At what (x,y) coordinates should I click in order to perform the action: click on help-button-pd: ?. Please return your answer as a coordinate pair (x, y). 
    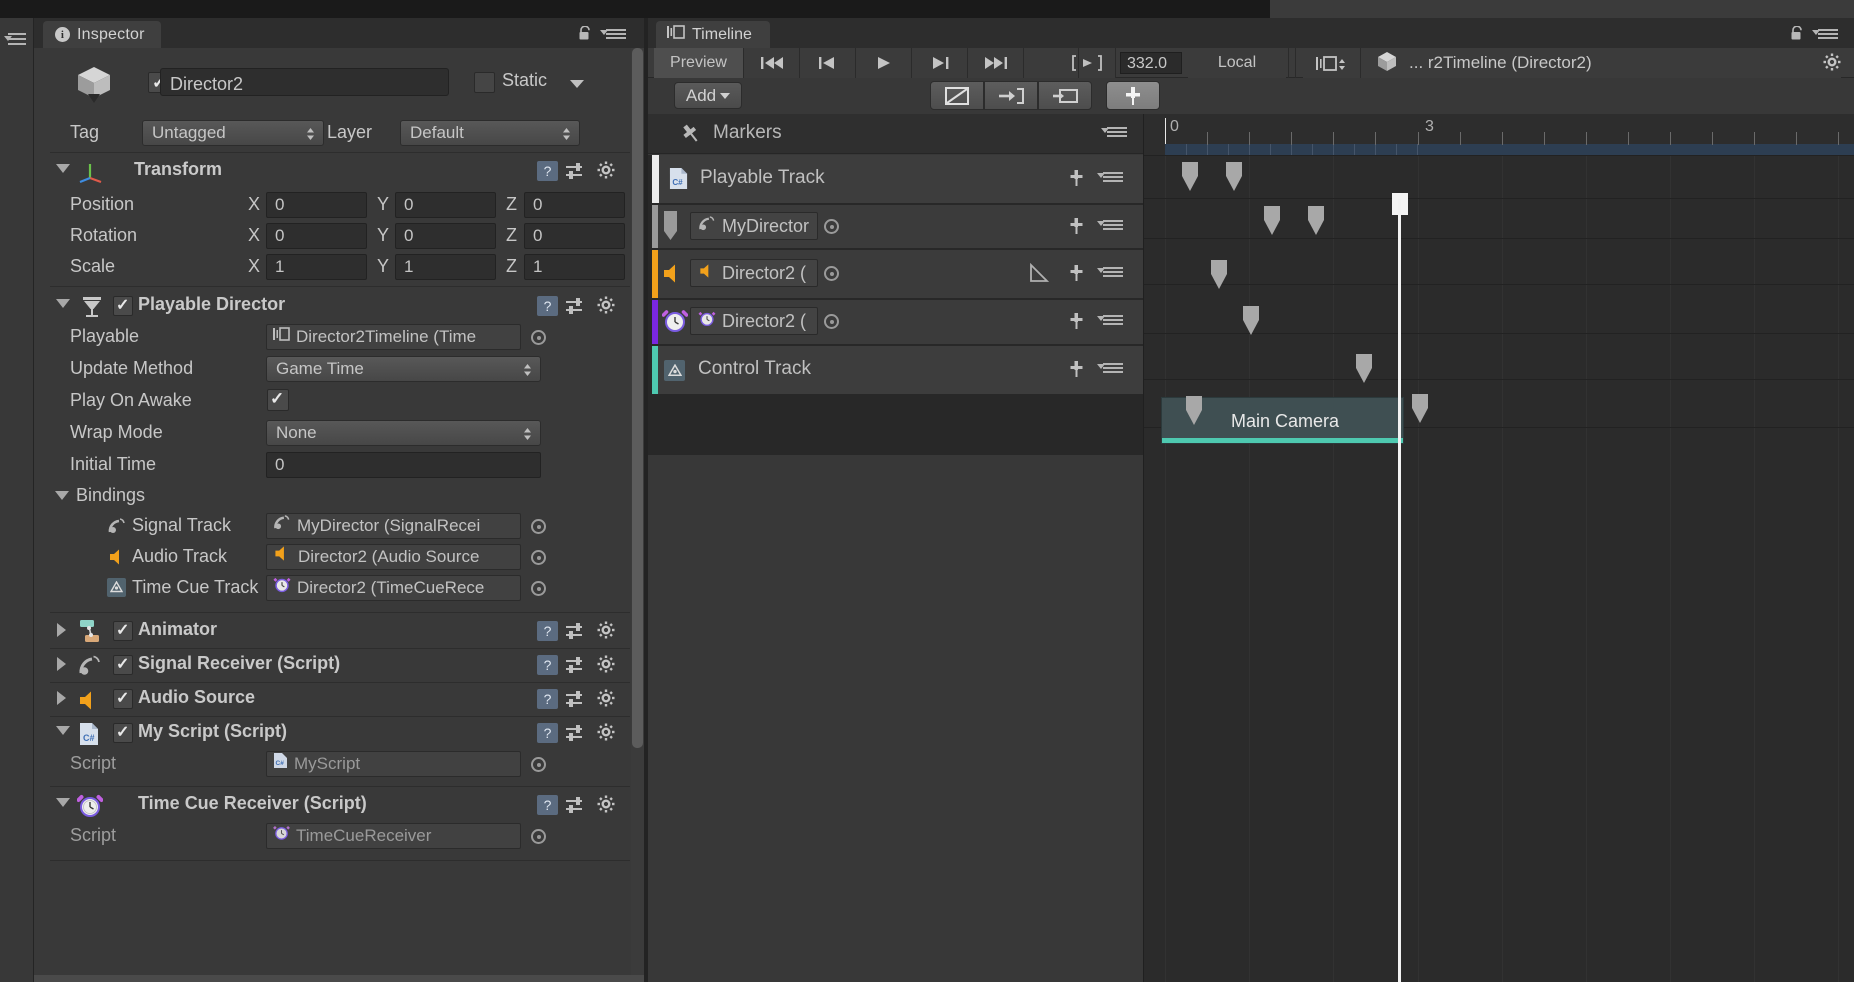
    Looking at the image, I should click on (547, 306).